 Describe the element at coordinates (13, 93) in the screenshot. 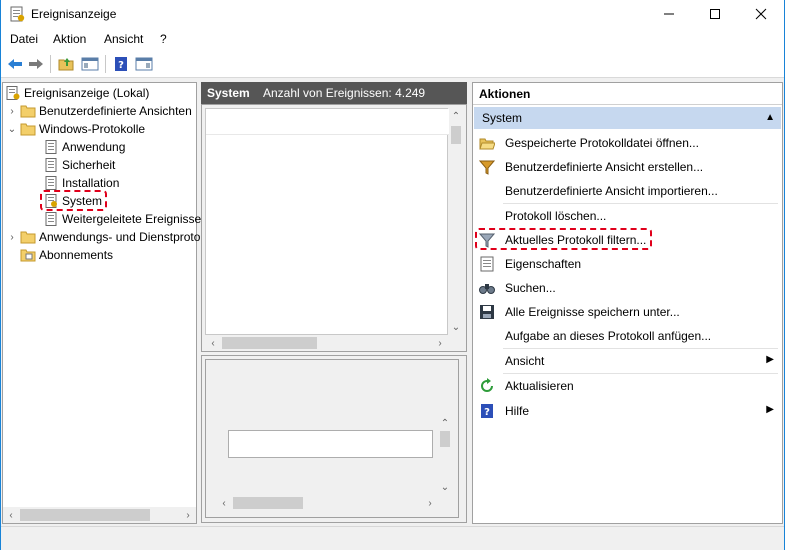

I see `event-viewer-icon` at that location.